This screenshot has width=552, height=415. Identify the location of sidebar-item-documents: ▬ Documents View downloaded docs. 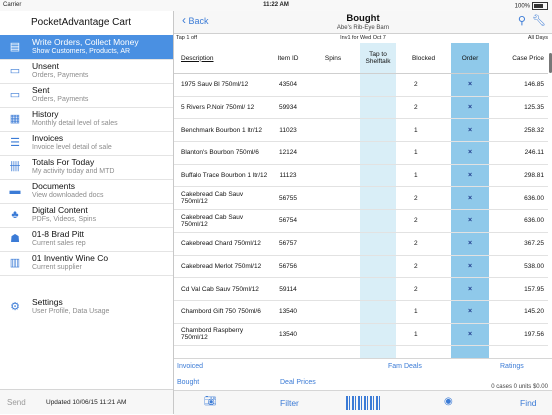
(86, 191).